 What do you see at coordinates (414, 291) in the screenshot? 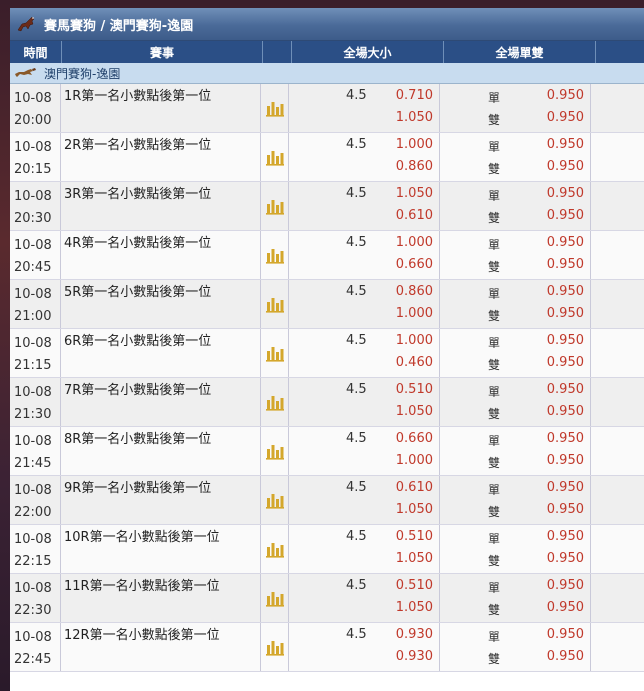
I see `over-odds: 0.860` at bounding box center [414, 291].